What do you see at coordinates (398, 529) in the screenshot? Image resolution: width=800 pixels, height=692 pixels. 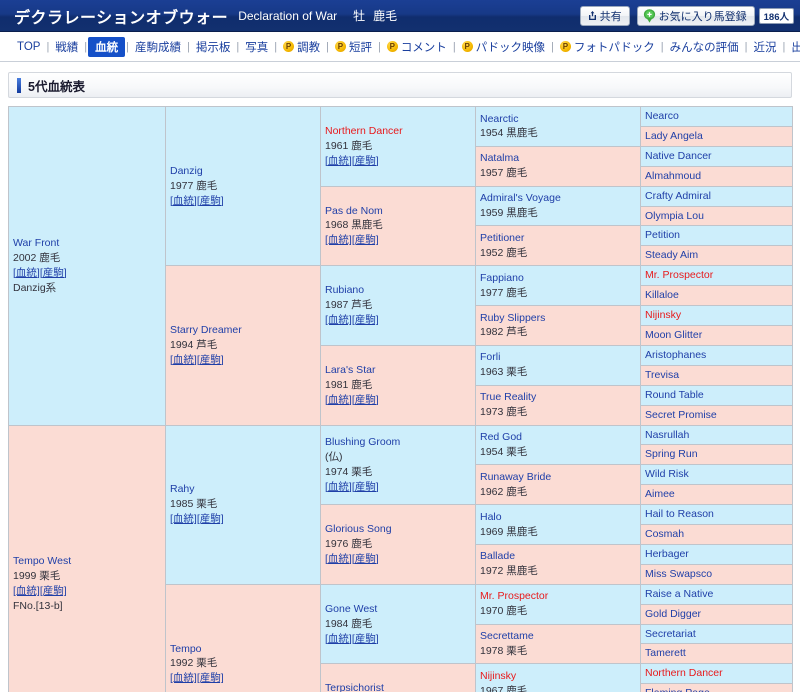 I see `horse-name: Glorious Song` at bounding box center [398, 529].